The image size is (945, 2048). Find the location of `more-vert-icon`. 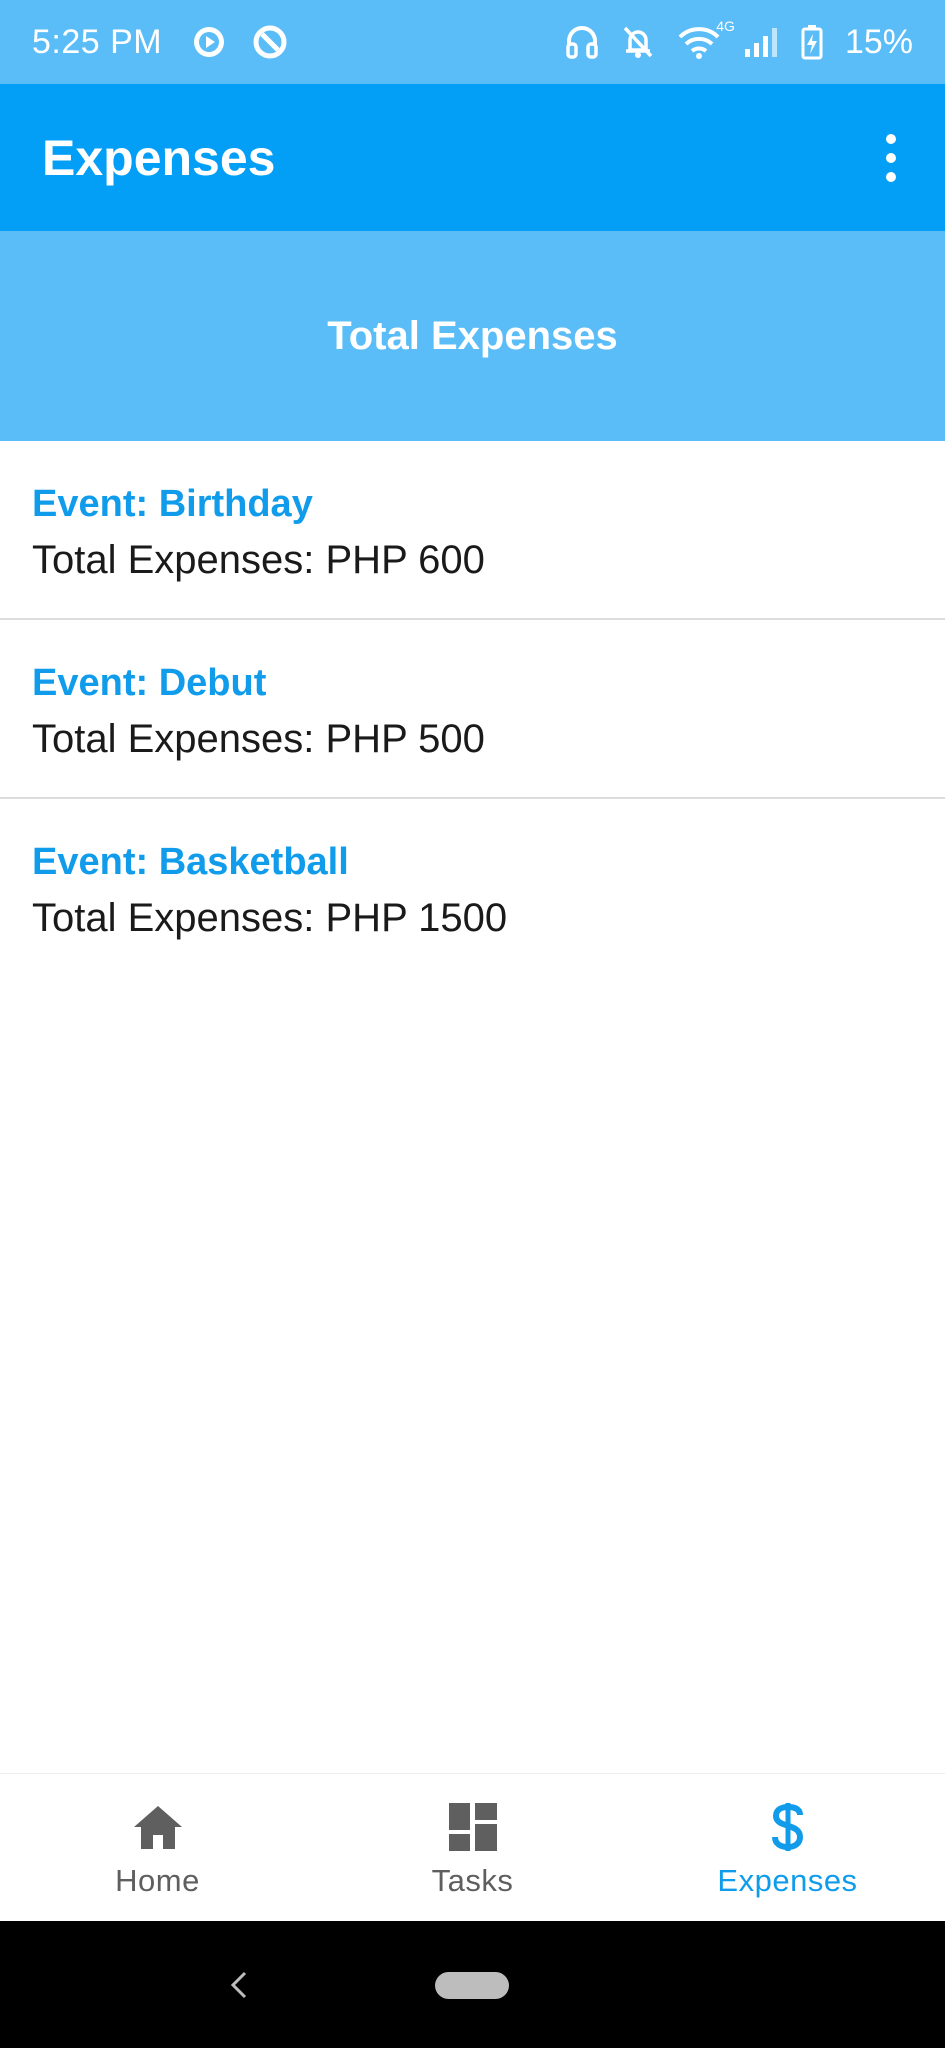

more-vert-icon is located at coordinates (891, 158).